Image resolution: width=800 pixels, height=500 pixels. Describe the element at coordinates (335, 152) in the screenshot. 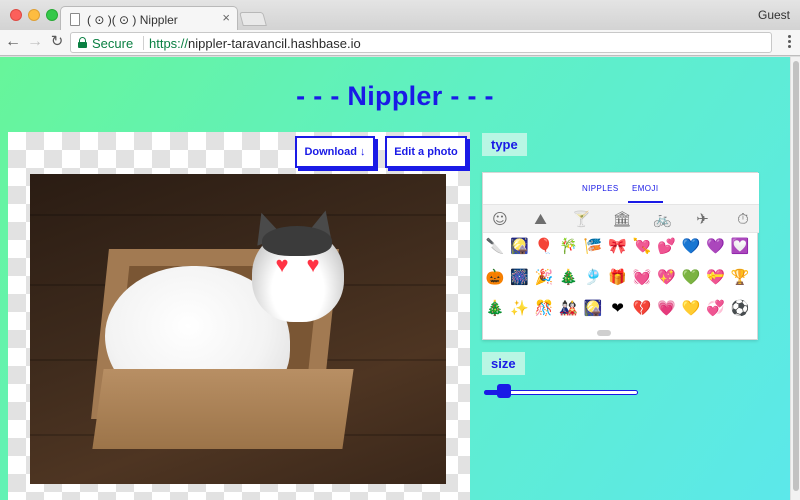

I see `download-button: Download ↓` at that location.